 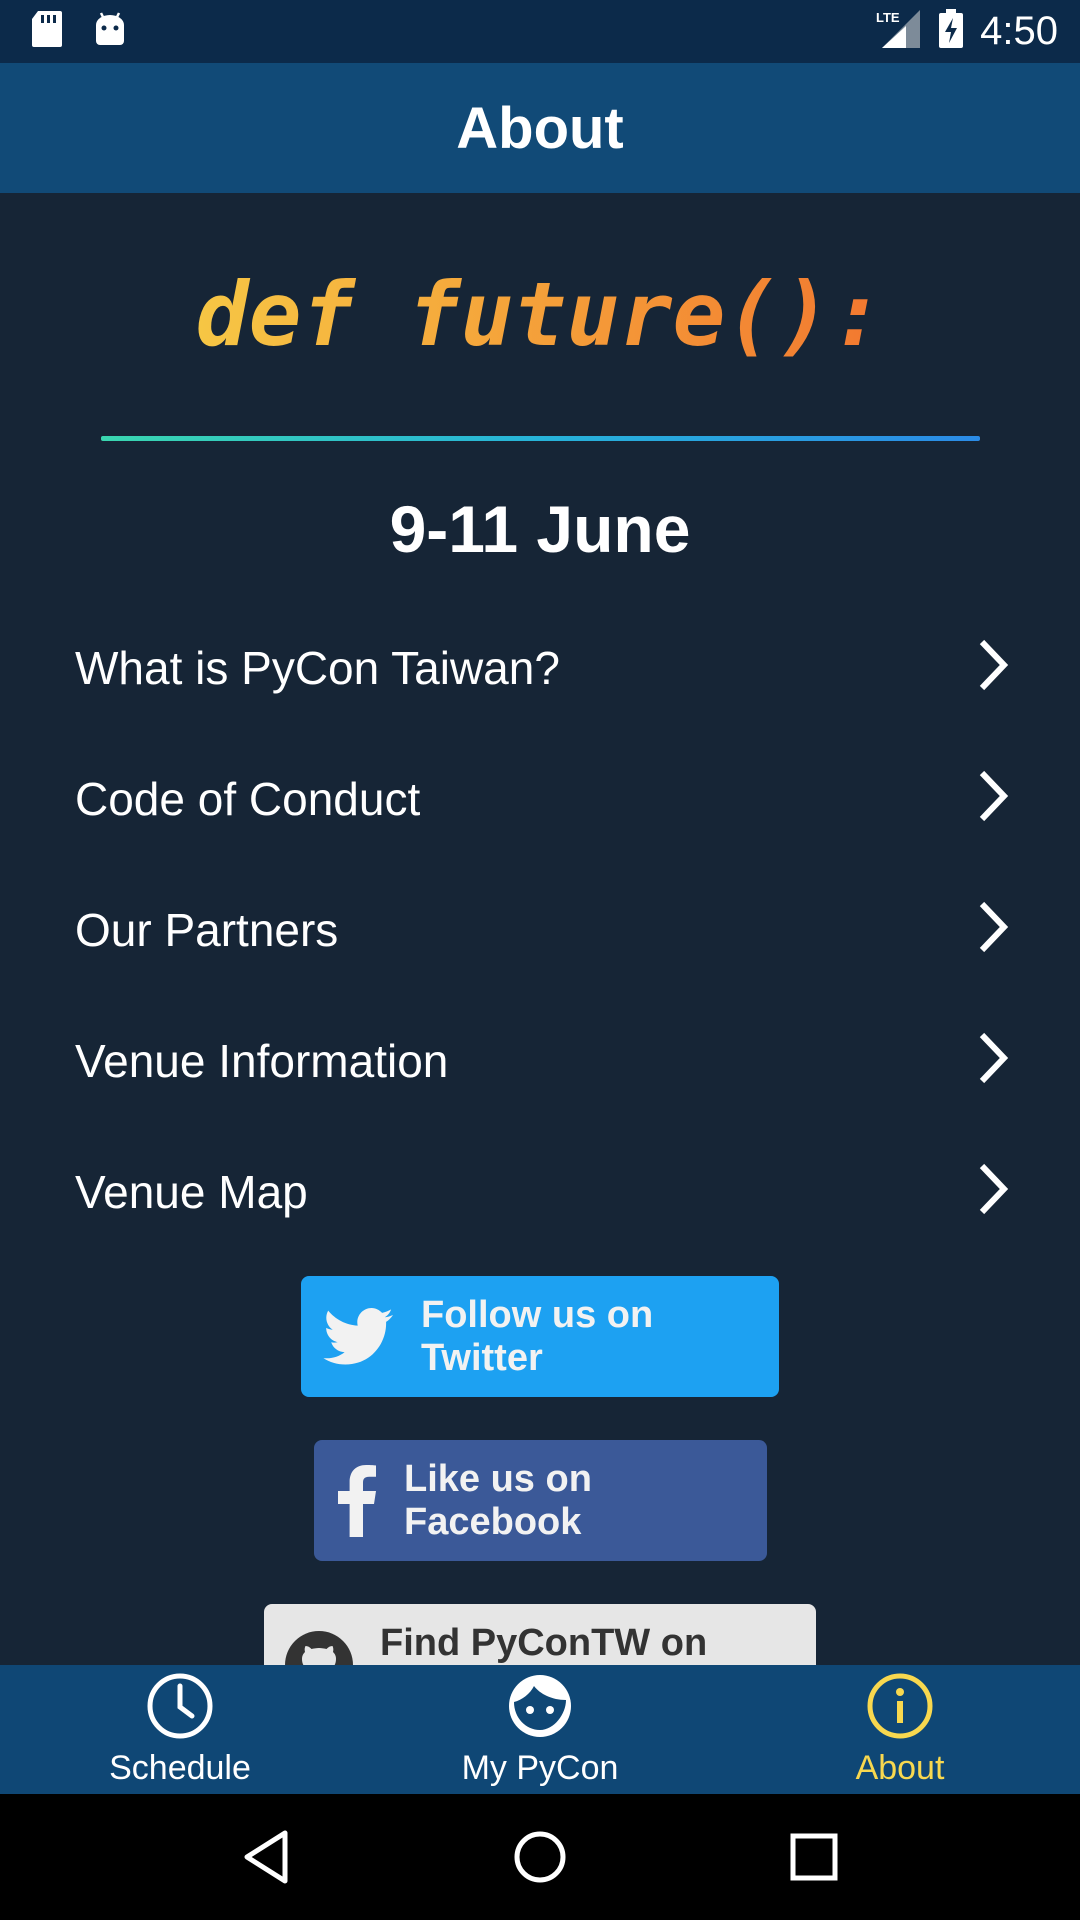 I want to click on github-button-label: Find PyConTW on Github, so click(x=544, y=1643).